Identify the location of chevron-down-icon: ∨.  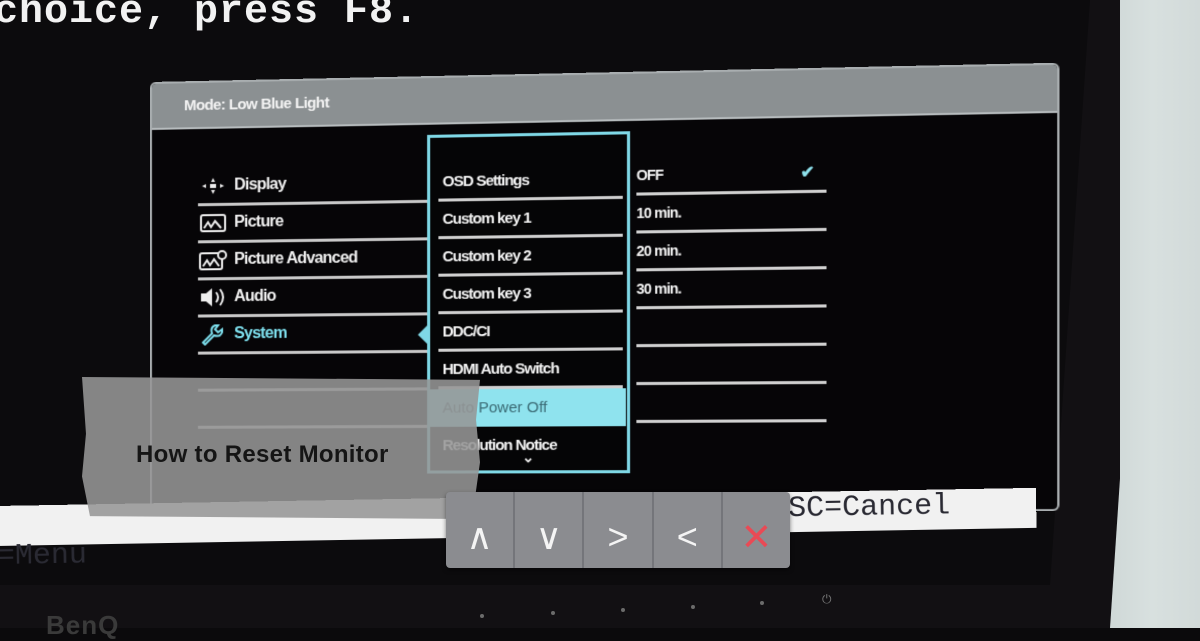
(548, 536).